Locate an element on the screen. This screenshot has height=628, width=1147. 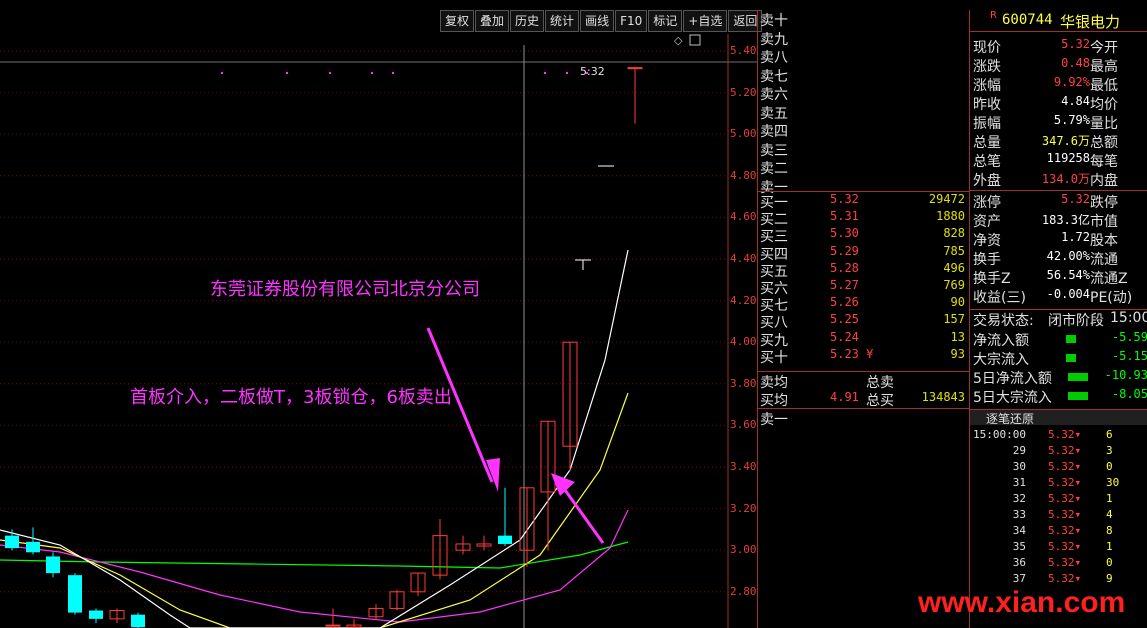
y-tick-label: 3.00 is located at coordinates (743, 550).